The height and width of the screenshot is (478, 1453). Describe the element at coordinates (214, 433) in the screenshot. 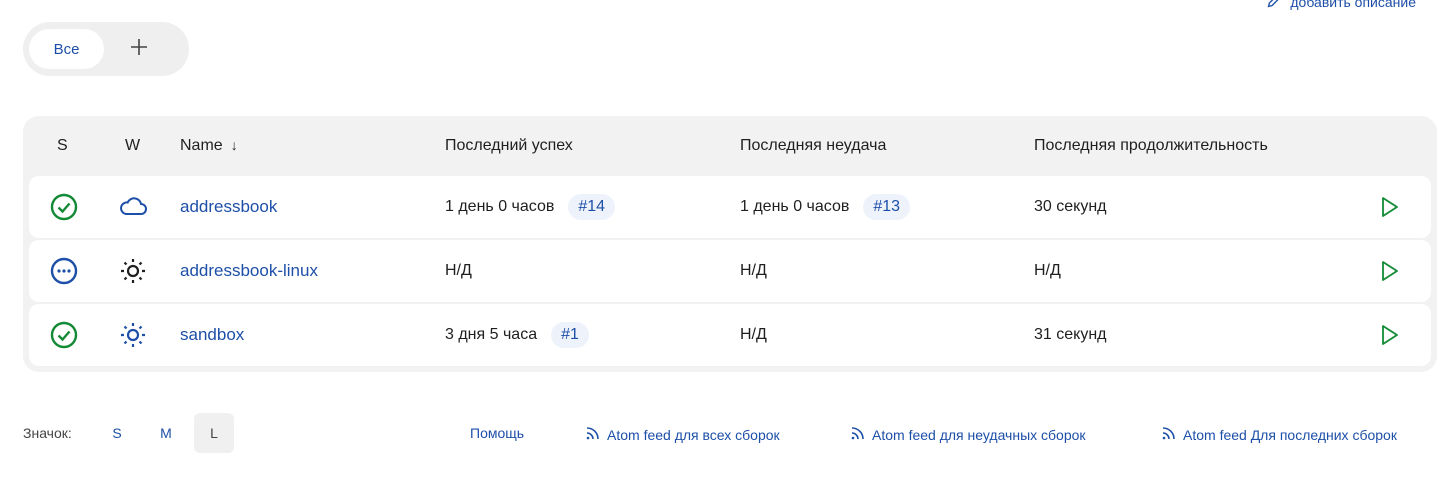

I see `icon-size-l-button: L` at that location.